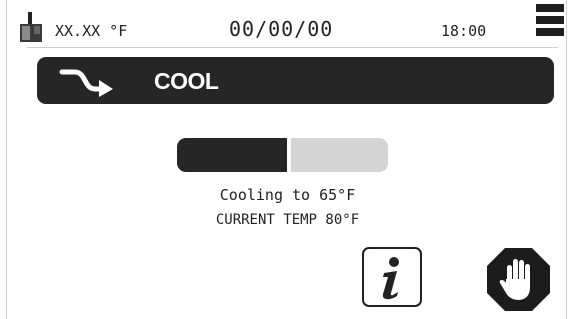 The height and width of the screenshot is (319, 573). I want to click on header-divider, so click(292, 47).